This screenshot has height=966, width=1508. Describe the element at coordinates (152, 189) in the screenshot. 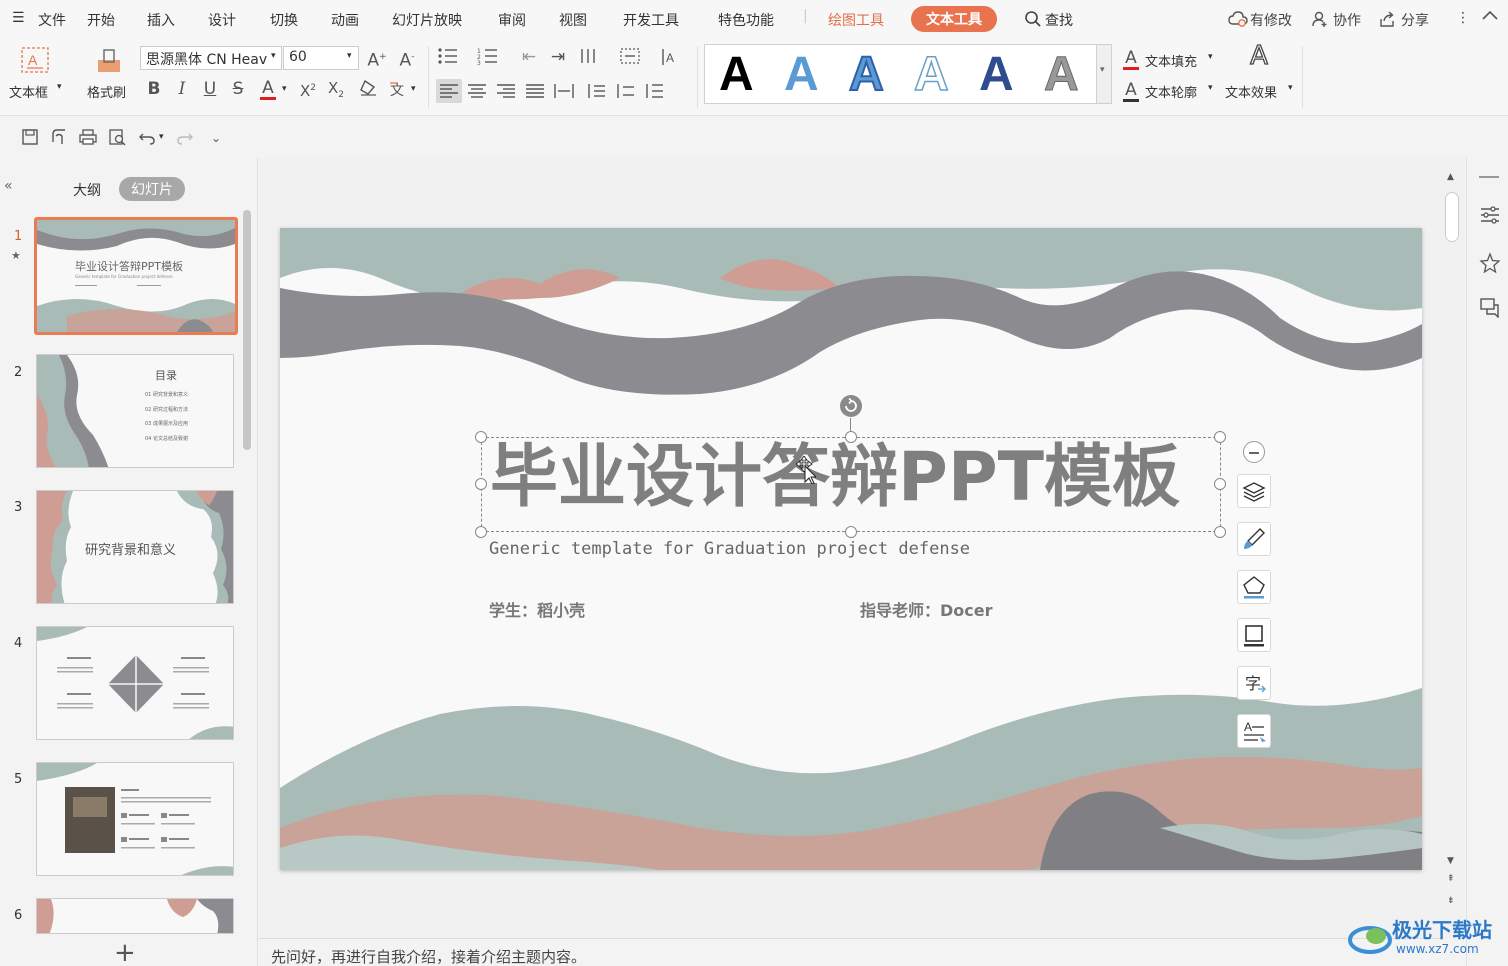

I see `tab-slides: 幻灯片` at that location.